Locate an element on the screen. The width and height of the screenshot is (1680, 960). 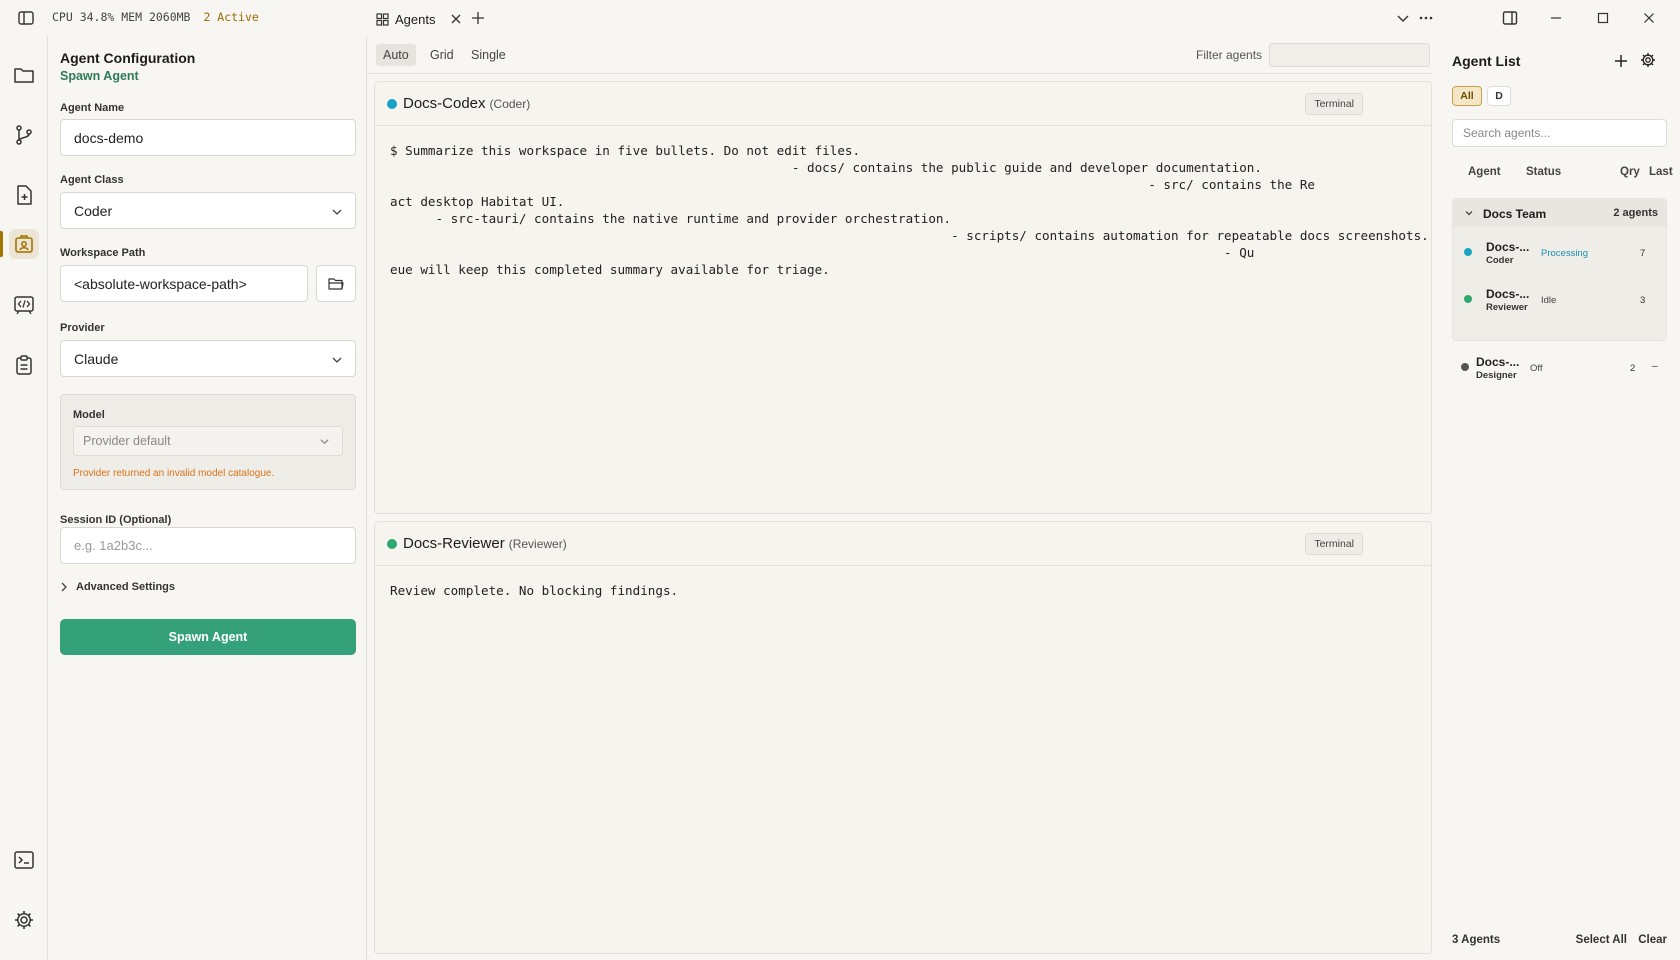
column-status: Status is located at coordinates (1543, 172).